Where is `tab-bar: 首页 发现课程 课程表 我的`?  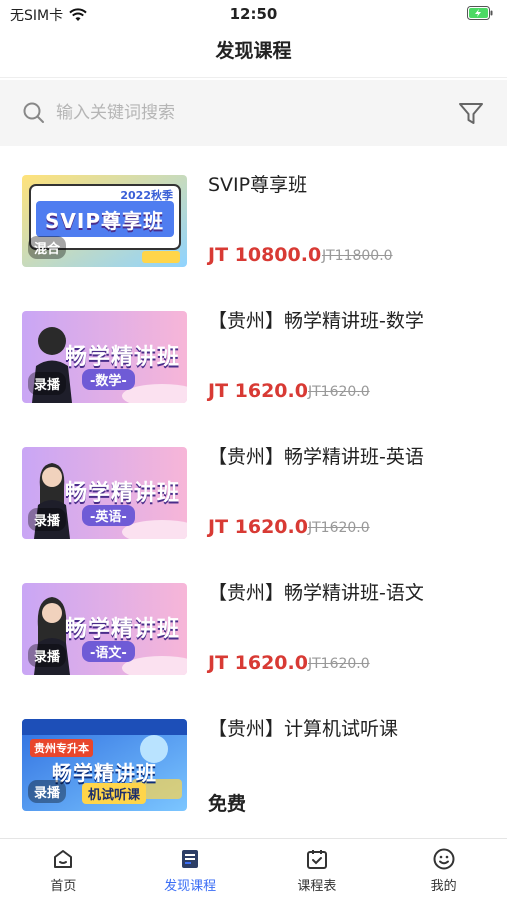 tab-bar: 首页 发现课程 课程表 我的 is located at coordinates (253, 869).